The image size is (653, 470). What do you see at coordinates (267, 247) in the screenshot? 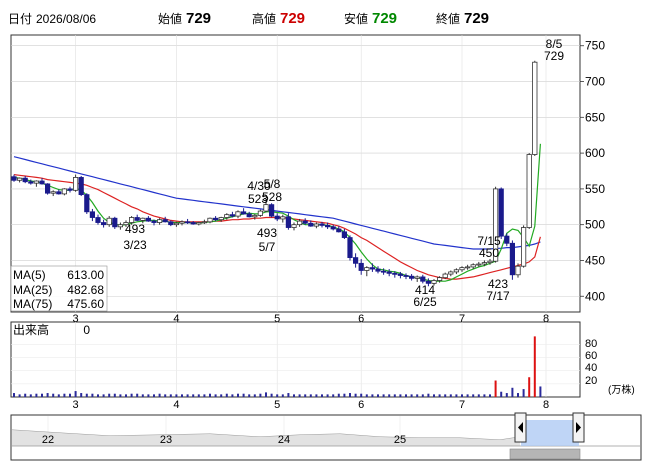
I see `annotation-label: 5/7` at bounding box center [267, 247].